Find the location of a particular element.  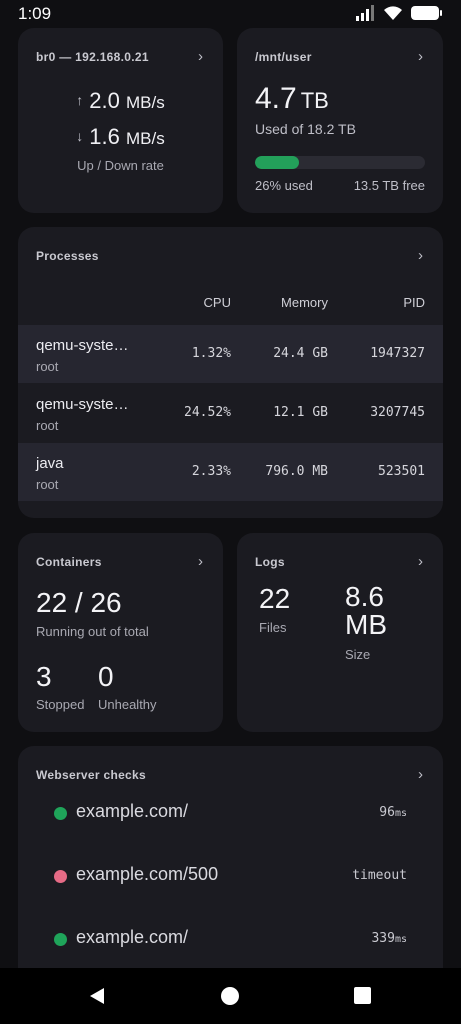

logs-size-value: 8.6 is located at coordinates (364, 596).